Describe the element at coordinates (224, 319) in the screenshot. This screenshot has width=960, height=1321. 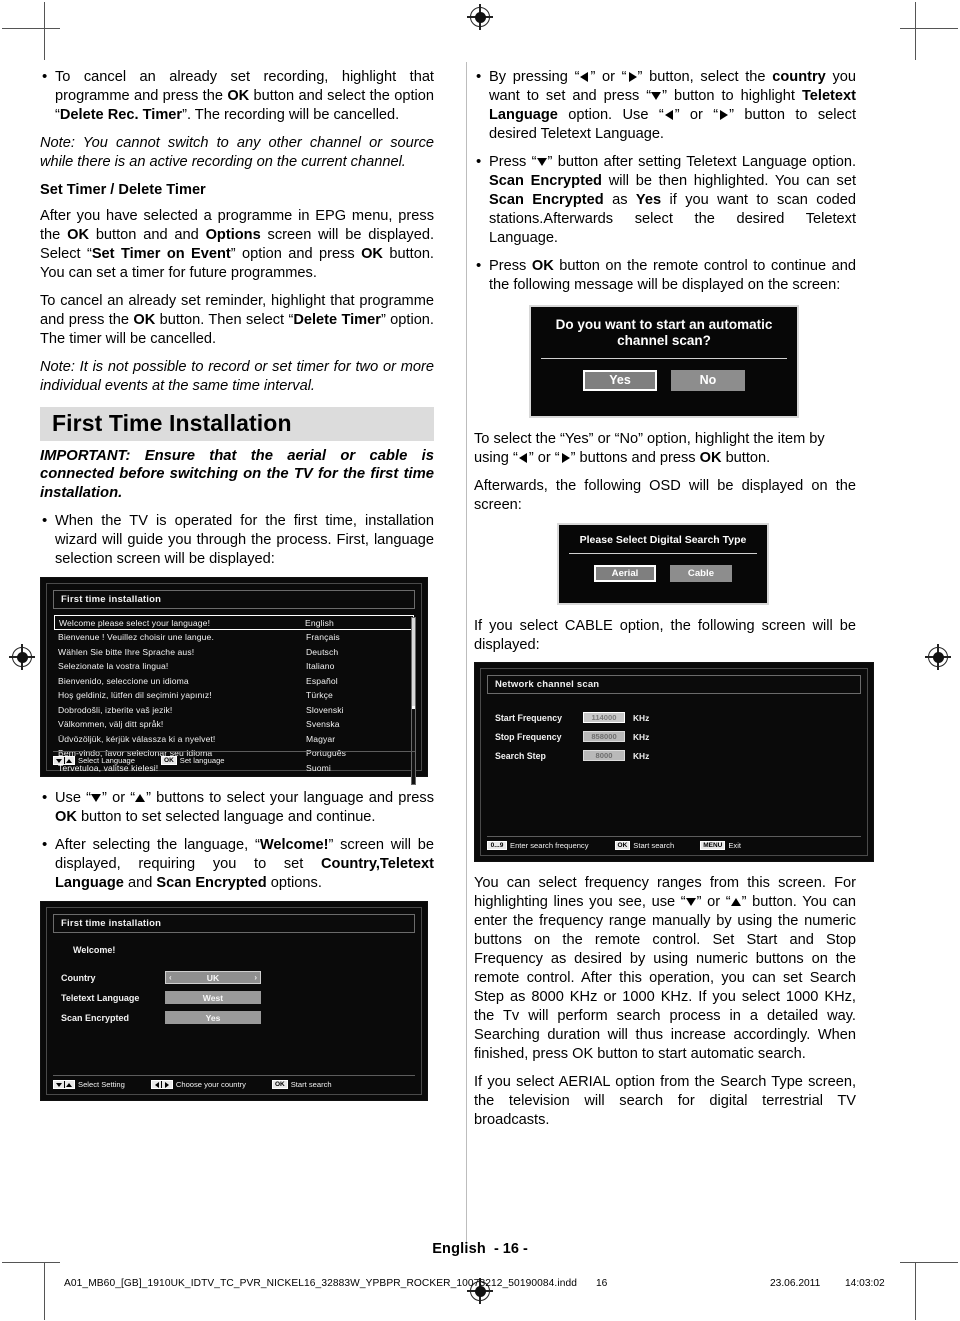
I see `text-fragment: button. Then select “` at that location.